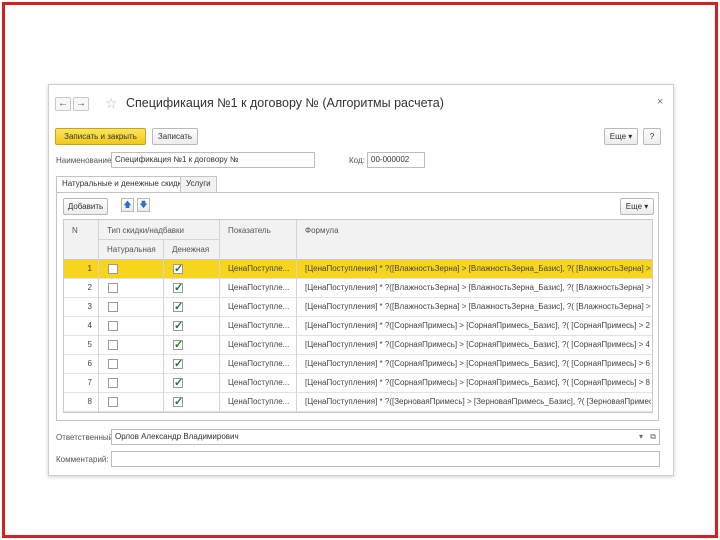 The height and width of the screenshot is (540, 720). What do you see at coordinates (85, 206) in the screenshot?
I see `add-button: Добавить` at bounding box center [85, 206].